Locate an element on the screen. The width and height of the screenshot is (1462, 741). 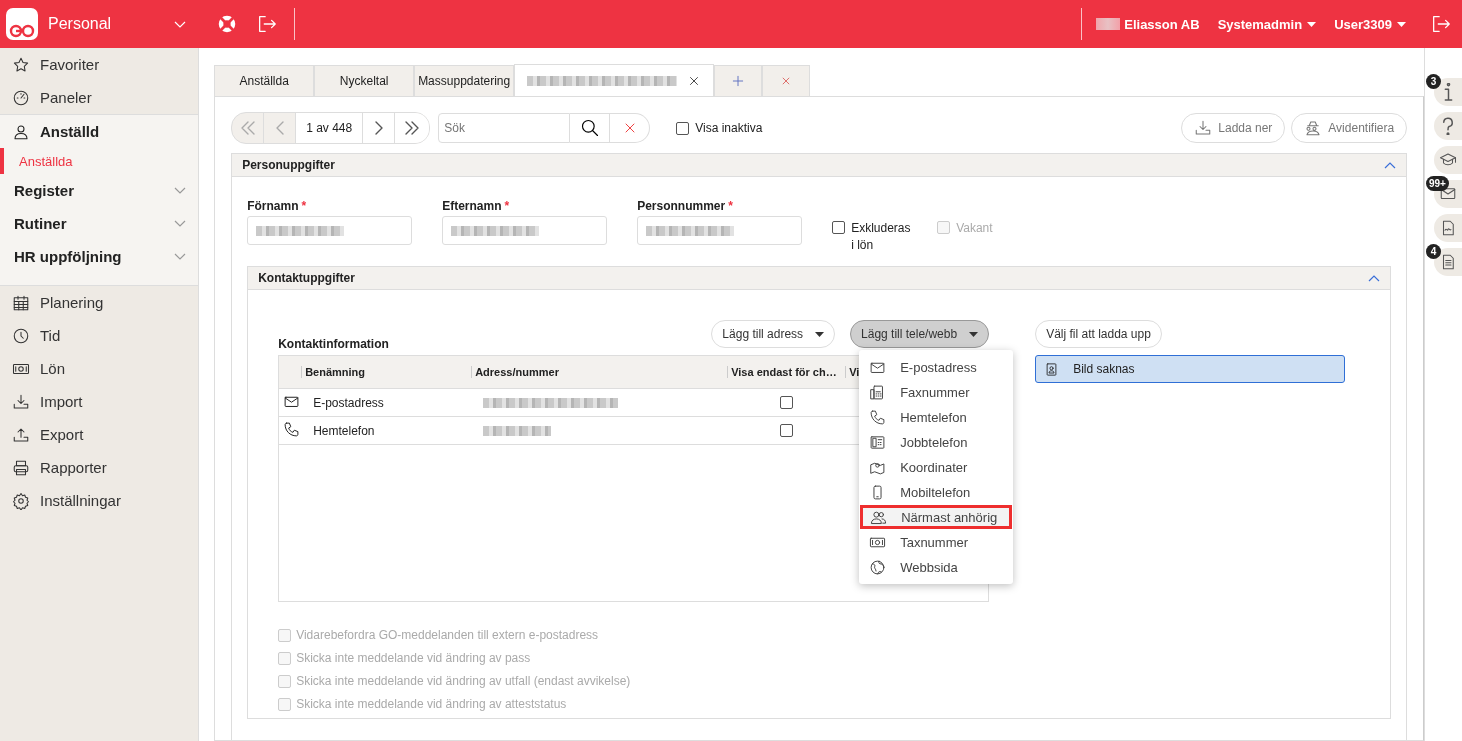
checkbox-label: Vakant is located at coordinates (974, 228).